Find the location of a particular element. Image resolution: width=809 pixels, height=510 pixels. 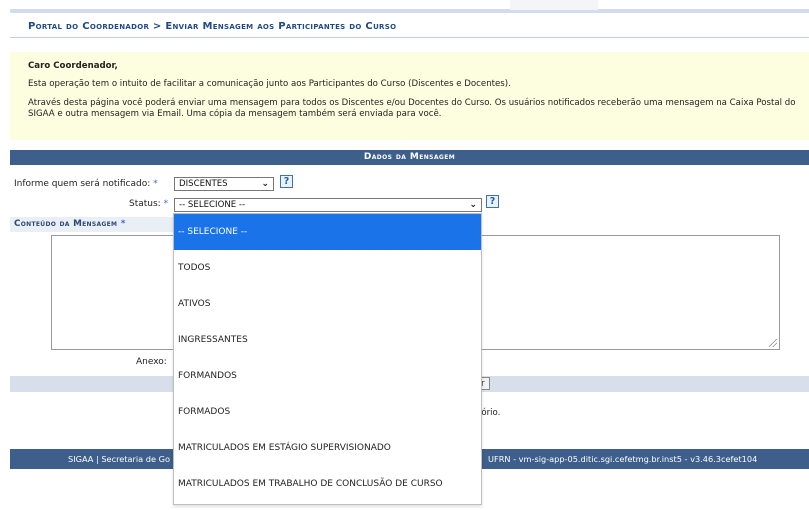

dropdown-option: TODOS is located at coordinates (327, 268).